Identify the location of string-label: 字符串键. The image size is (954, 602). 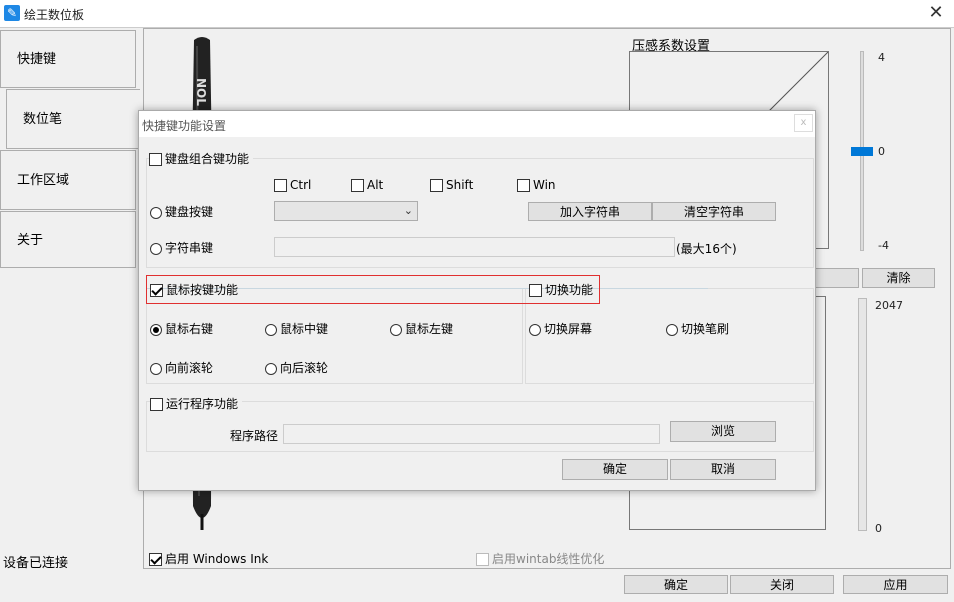
(189, 248).